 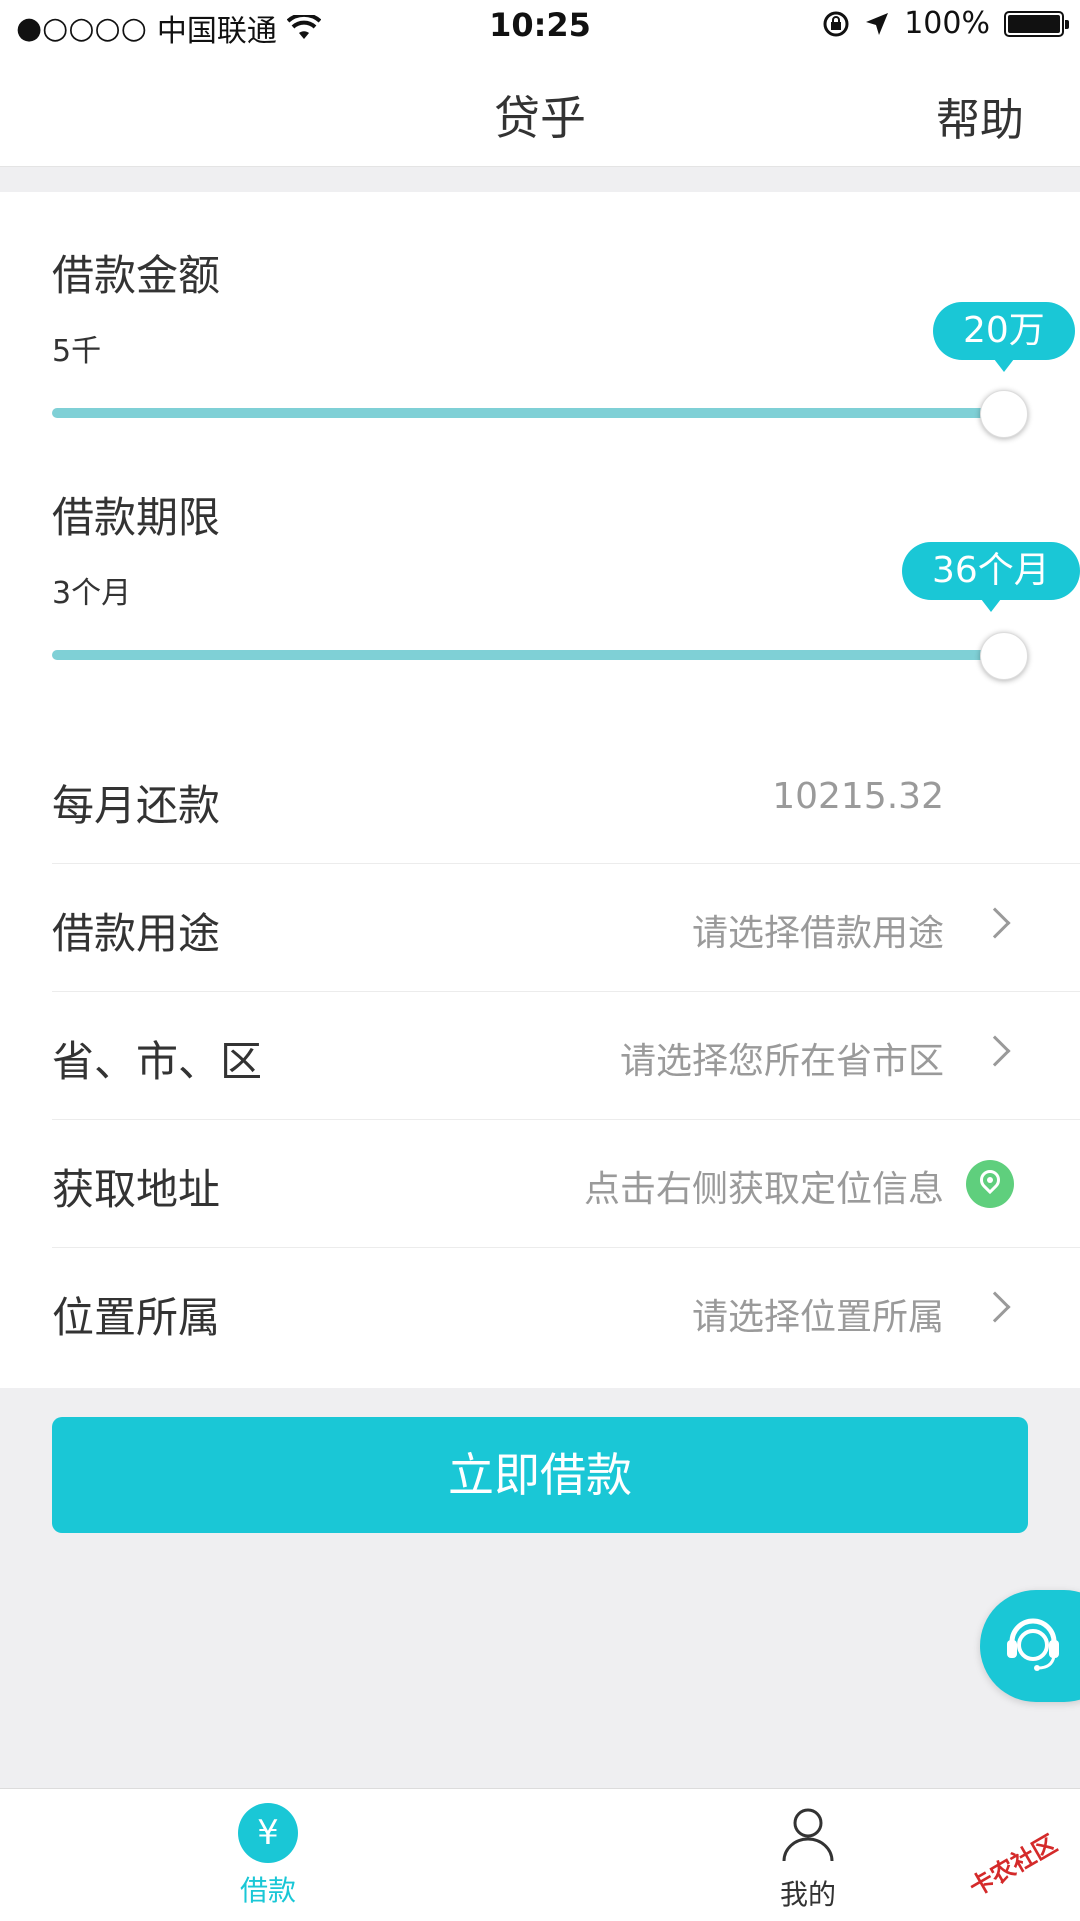 I want to click on tab-bar: ¥ 借款 我的, so click(x=540, y=1854).